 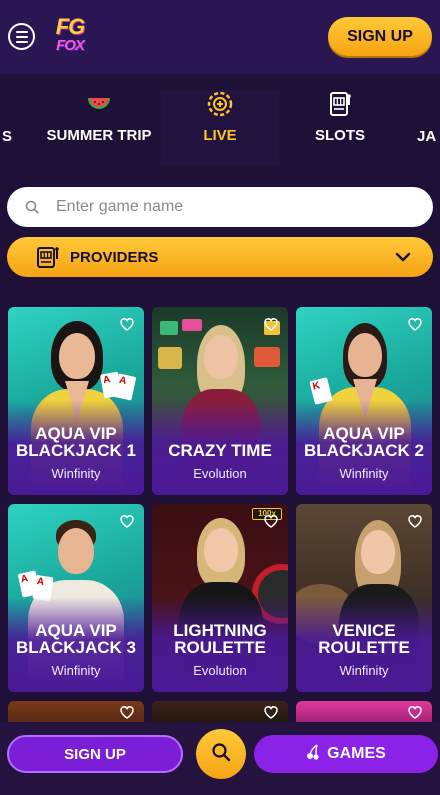 I want to click on bottom-sign-up-button: SIGN UP, so click(x=95, y=754).